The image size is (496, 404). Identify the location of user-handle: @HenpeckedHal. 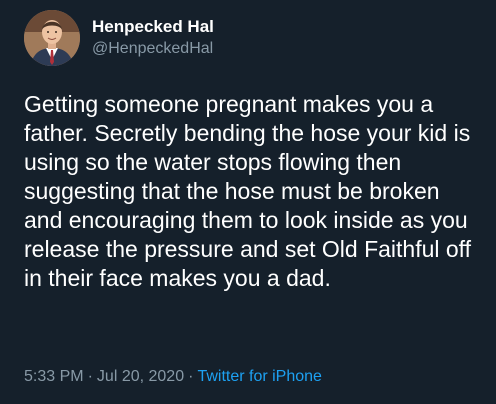
(153, 49).